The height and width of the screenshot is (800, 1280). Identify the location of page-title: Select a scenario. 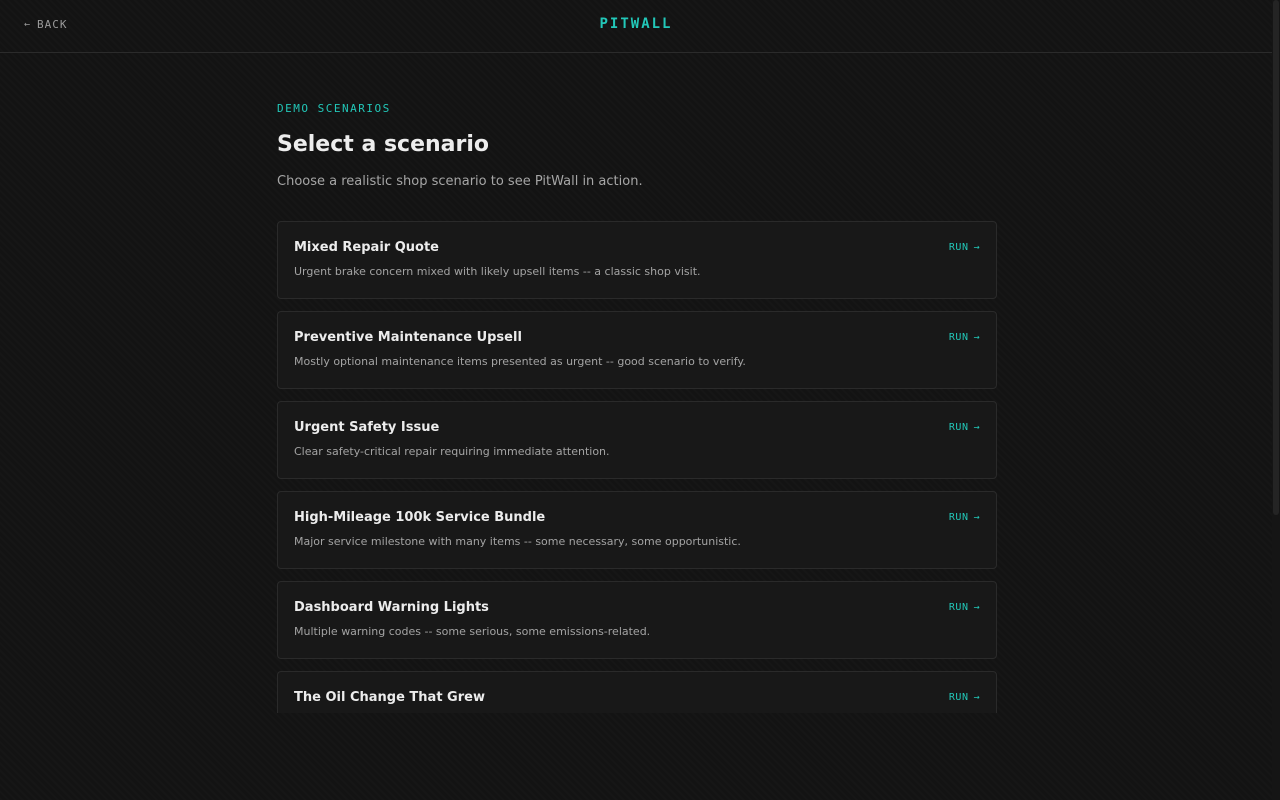
(383, 144).